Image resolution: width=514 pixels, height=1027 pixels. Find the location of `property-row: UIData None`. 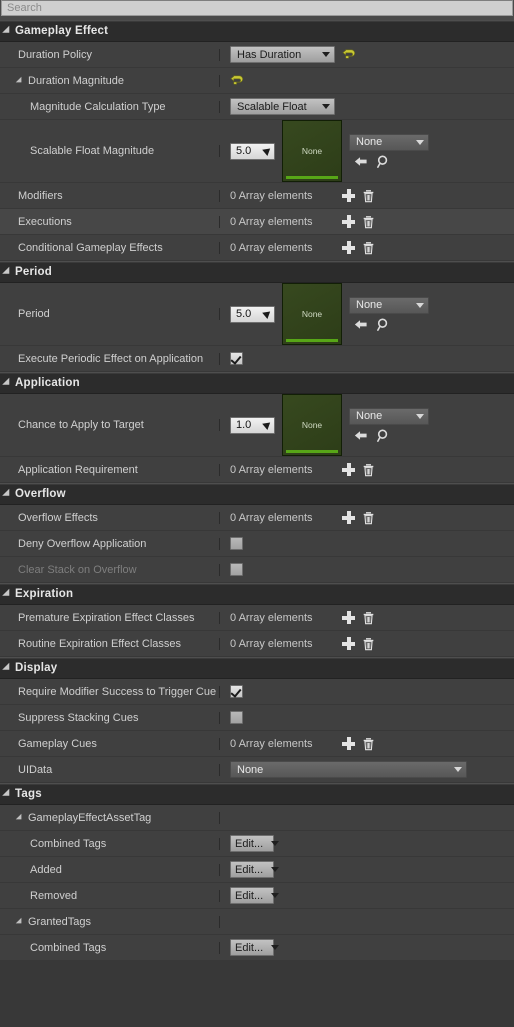

property-row: UIData None is located at coordinates (257, 770).